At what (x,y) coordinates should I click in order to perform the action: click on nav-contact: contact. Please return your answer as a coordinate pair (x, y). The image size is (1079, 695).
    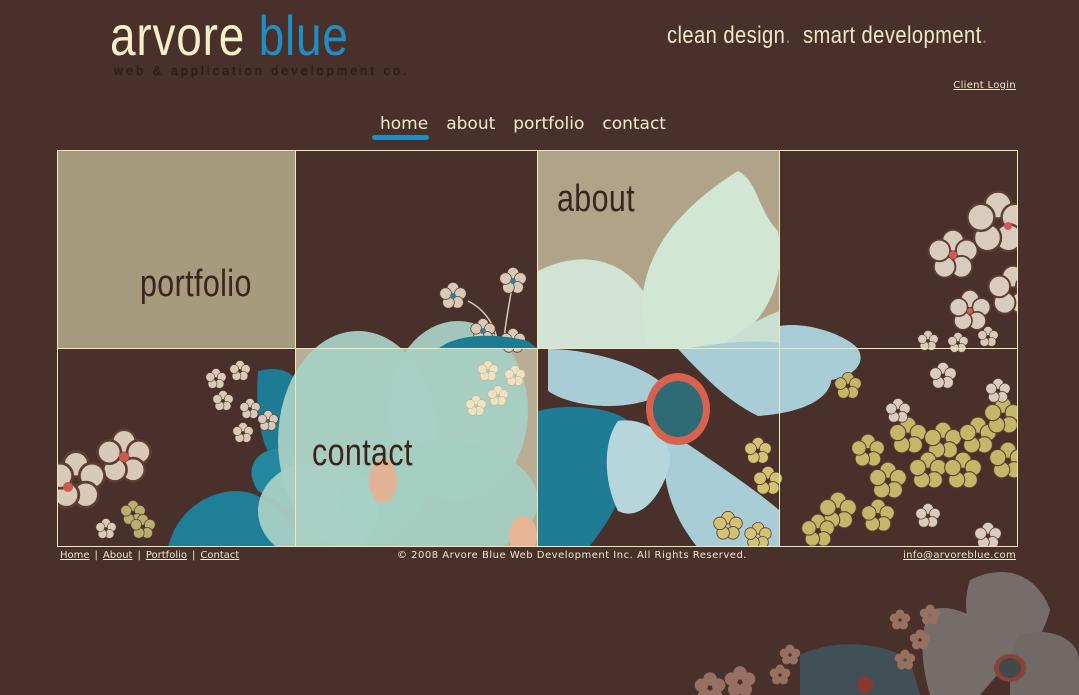
    Looking at the image, I should click on (635, 124).